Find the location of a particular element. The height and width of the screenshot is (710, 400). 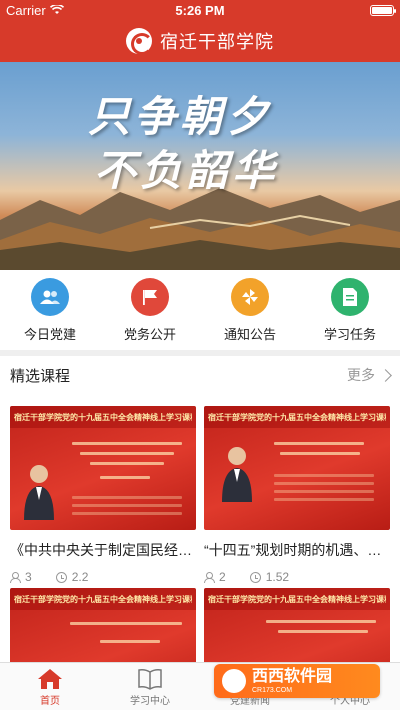

quick-link-party-affairs: 党务公开 is located at coordinates (150, 310).